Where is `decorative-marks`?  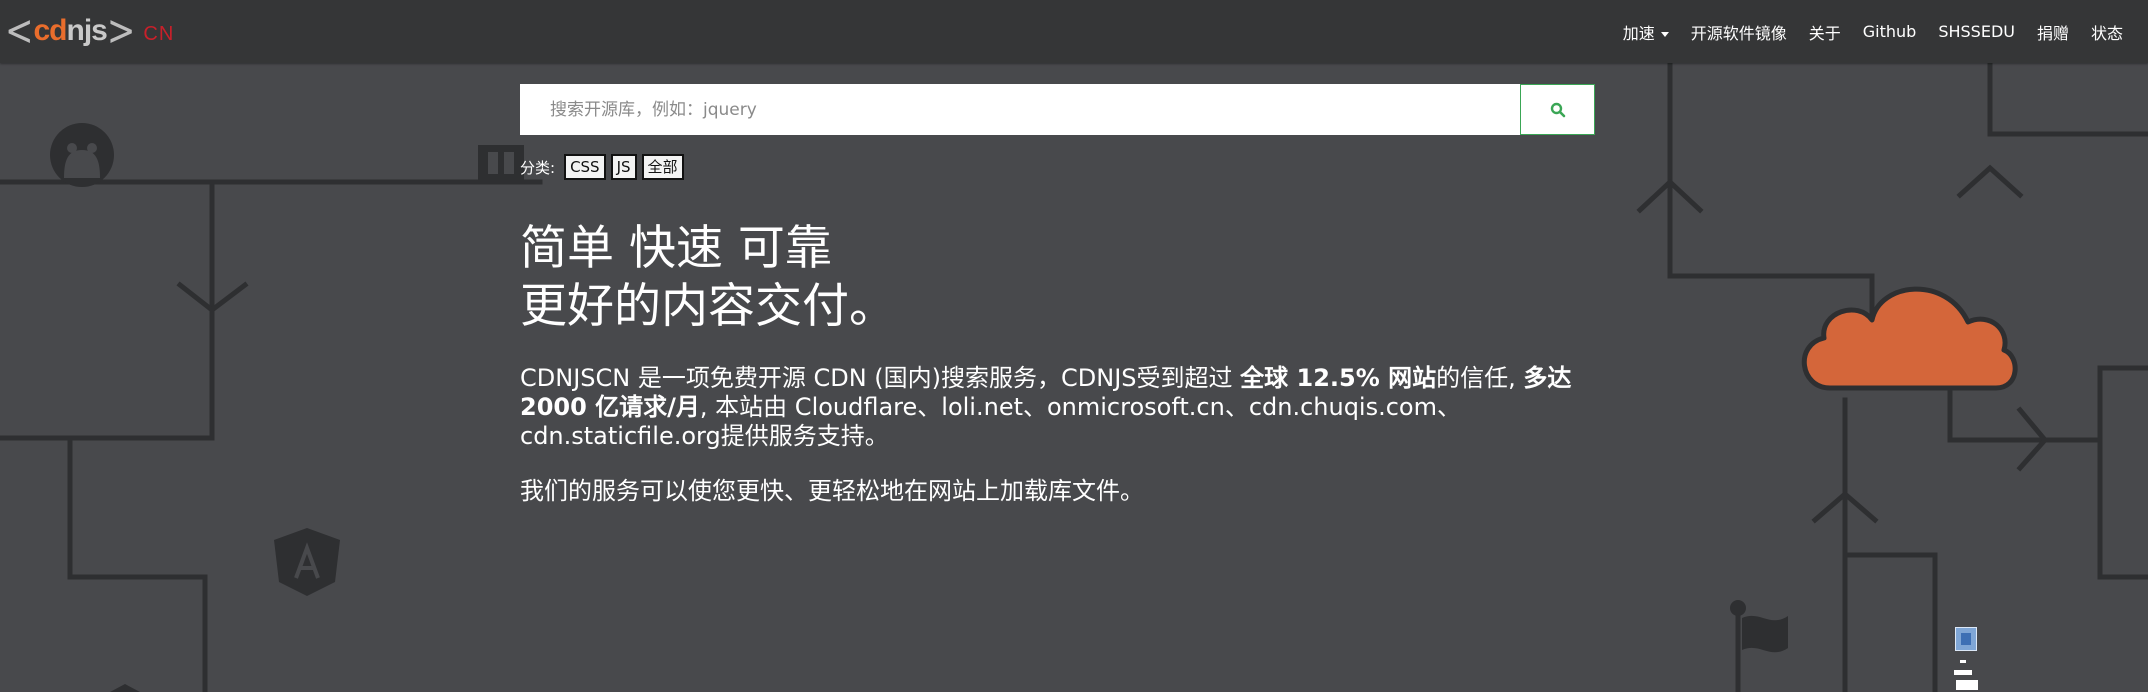 decorative-marks is located at coordinates (1966, 675).